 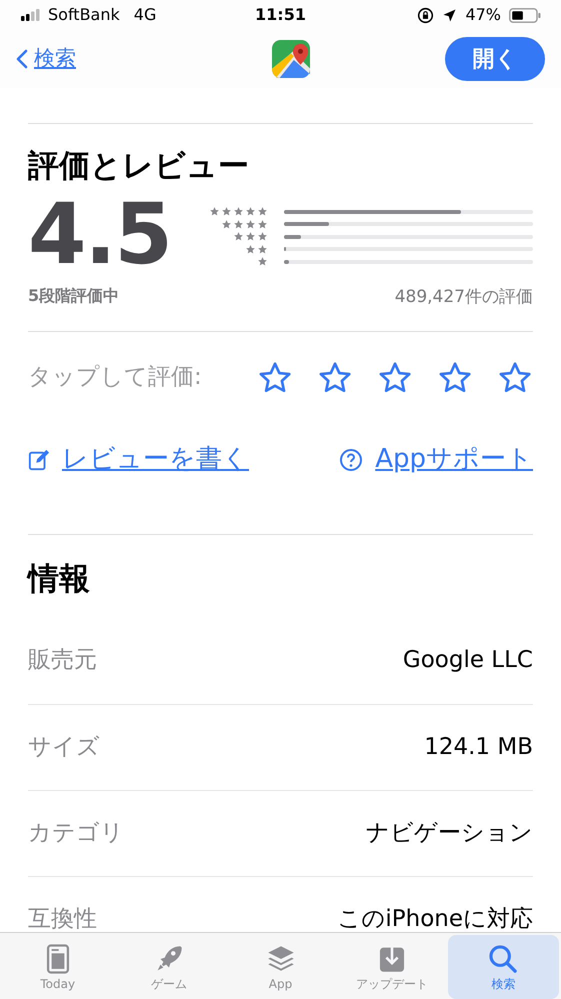 I want to click on info-value: このiPhoneに対応, so click(x=435, y=919).